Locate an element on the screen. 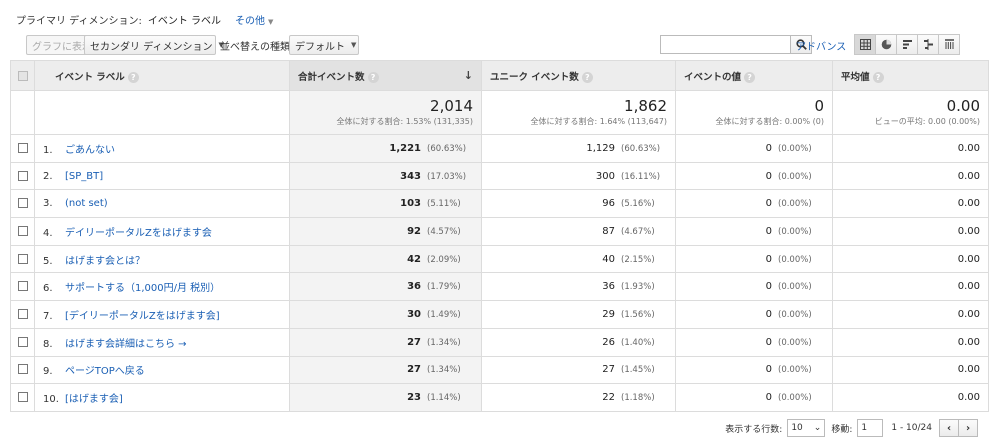 The height and width of the screenshot is (444, 1000). row-label-cell: 1. ごあんない is located at coordinates (162, 148).